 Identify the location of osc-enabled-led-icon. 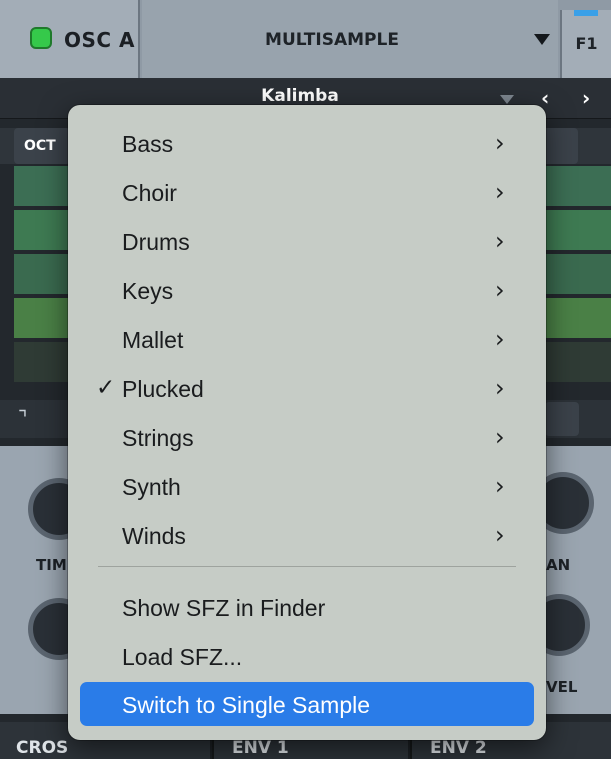
(41, 38).